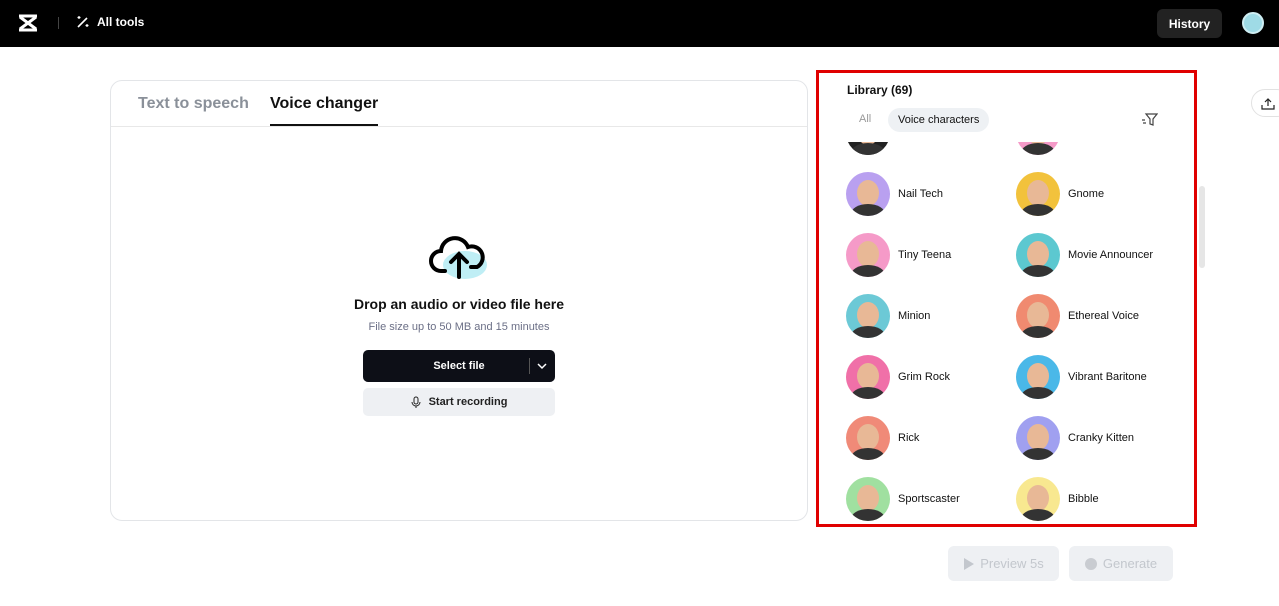 This screenshot has width=1279, height=606. Describe the element at coordinates (468, 402) in the screenshot. I see `start-recording-label: Start recording` at that location.